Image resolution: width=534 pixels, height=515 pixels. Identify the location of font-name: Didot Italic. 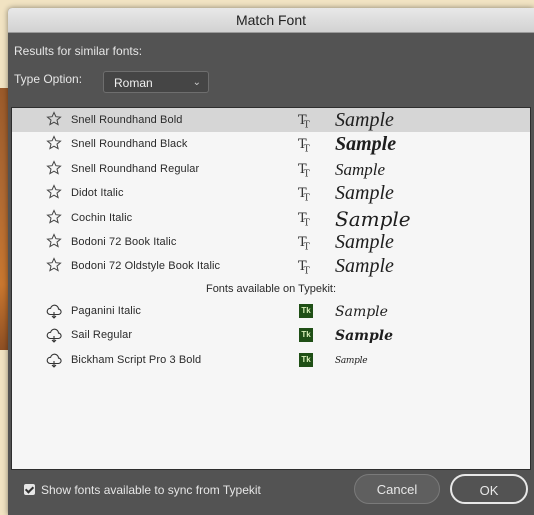
(97, 193).